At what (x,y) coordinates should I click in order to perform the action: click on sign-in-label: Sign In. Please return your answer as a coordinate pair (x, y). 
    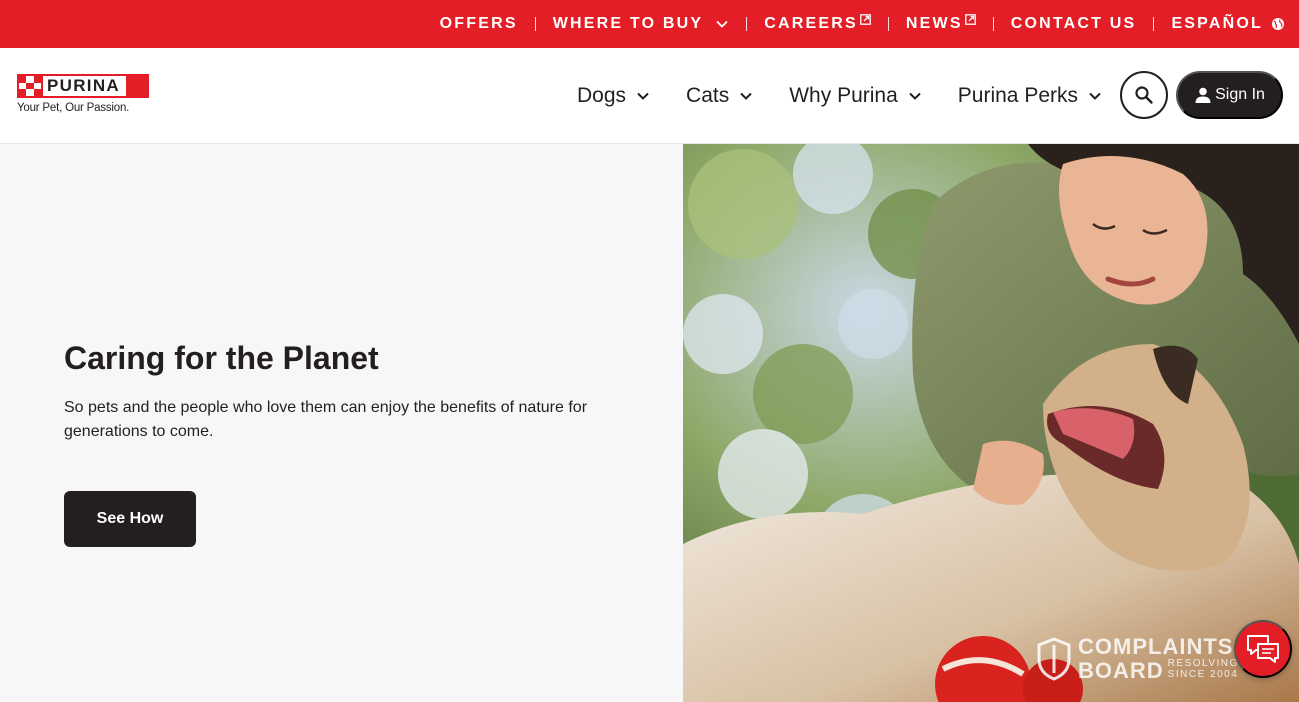
    Looking at the image, I should click on (1240, 94).